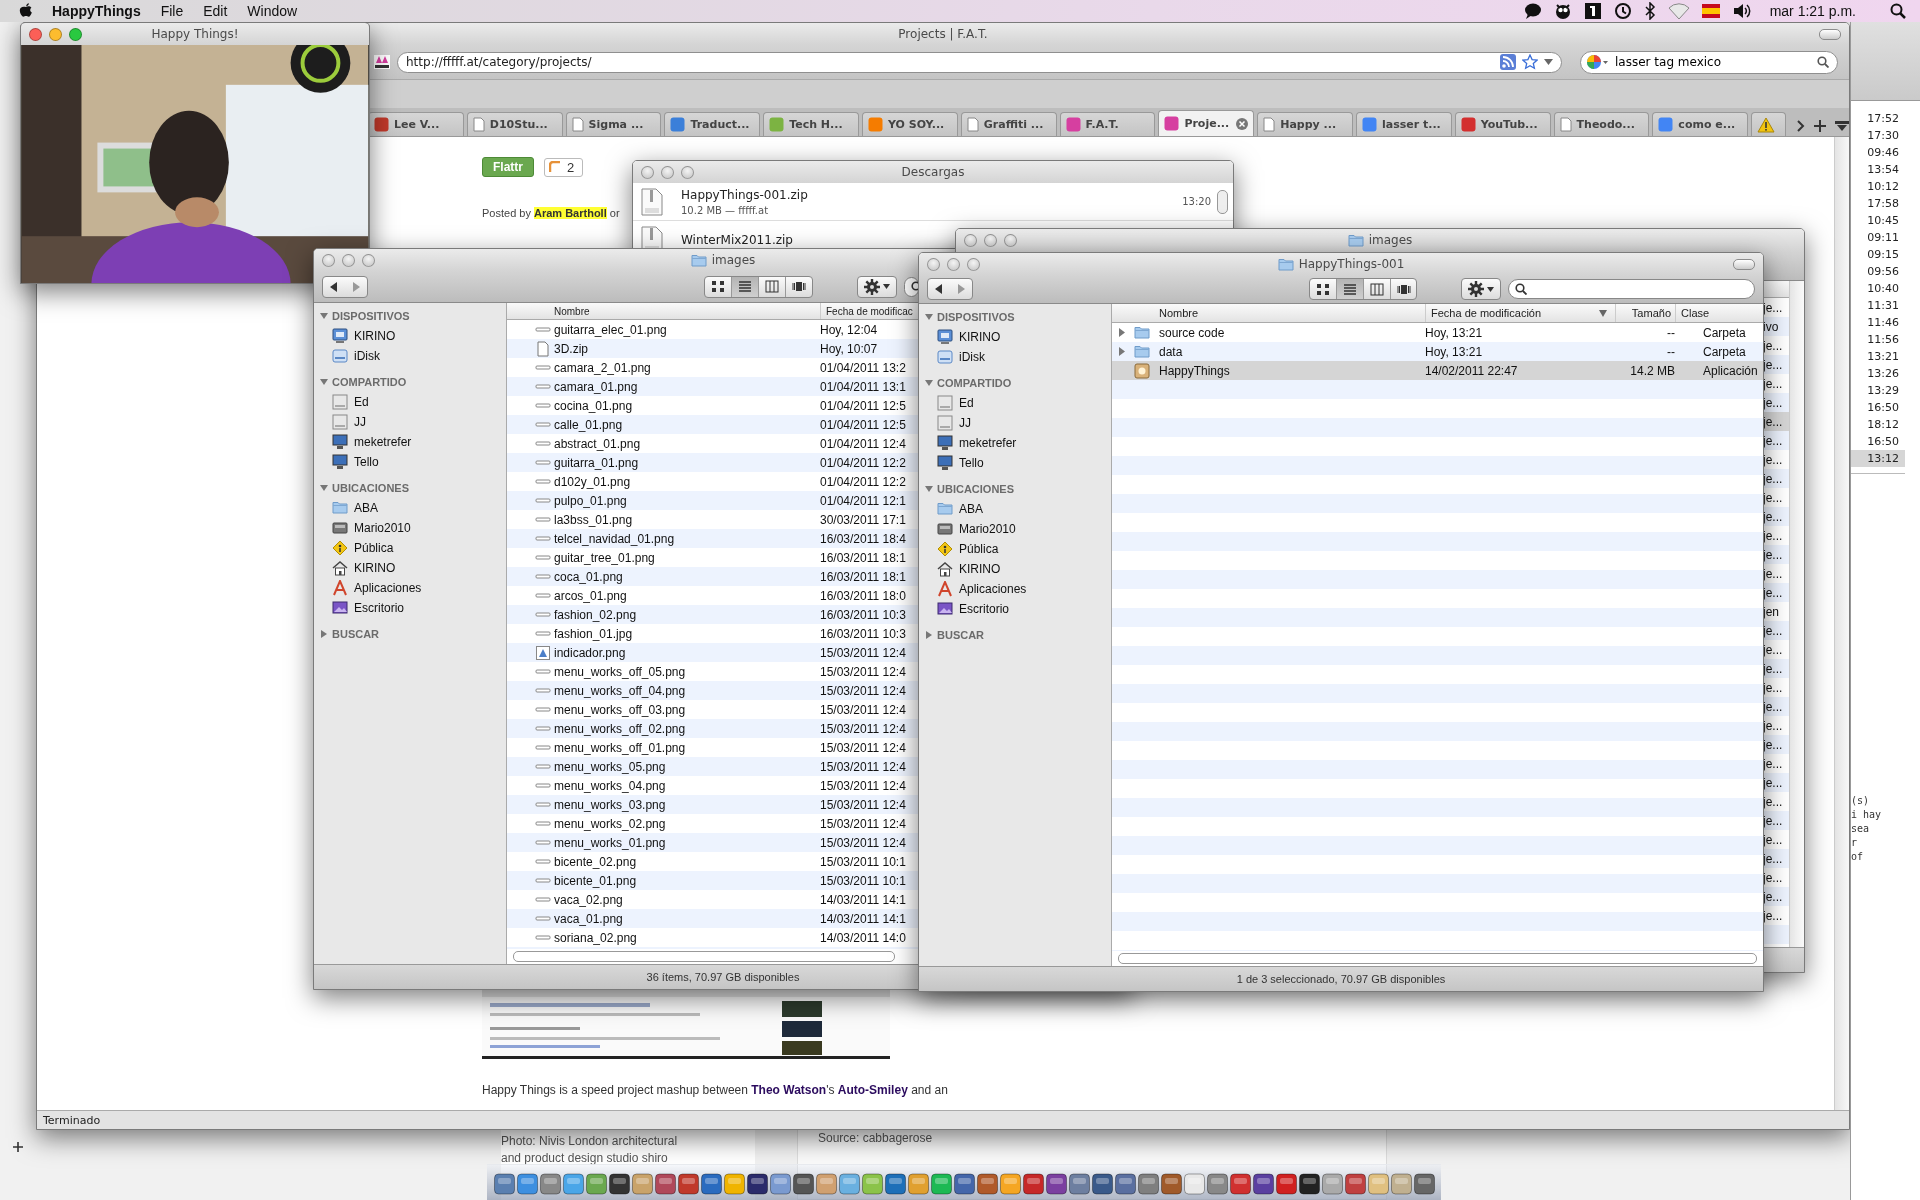 The width and height of the screenshot is (1920, 1200). Describe the element at coordinates (1107, 124) in the screenshot. I see `browser-tab: F.A.T.` at that location.